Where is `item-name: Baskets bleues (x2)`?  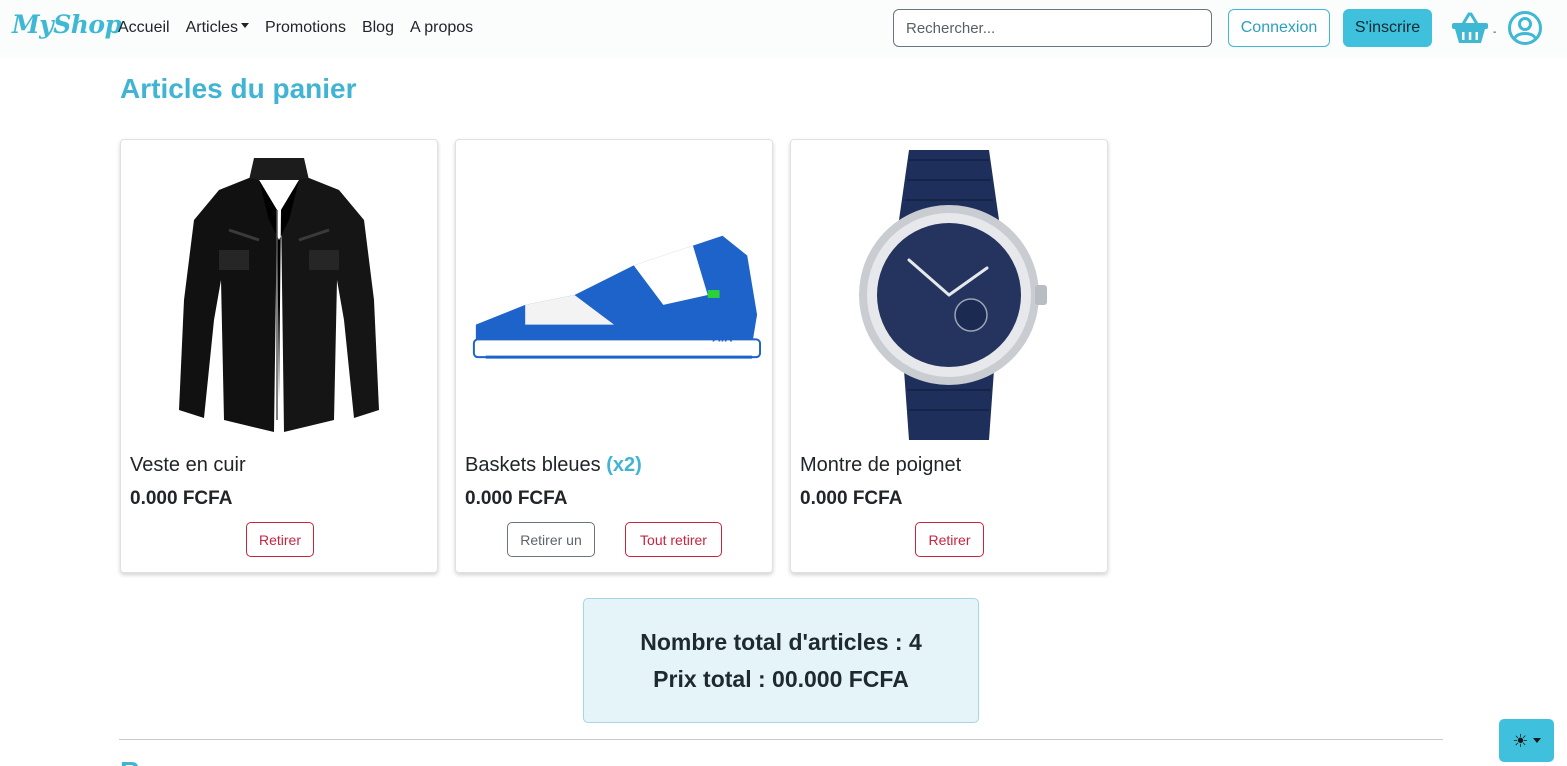
item-name: Baskets bleues (x2) is located at coordinates (553, 465).